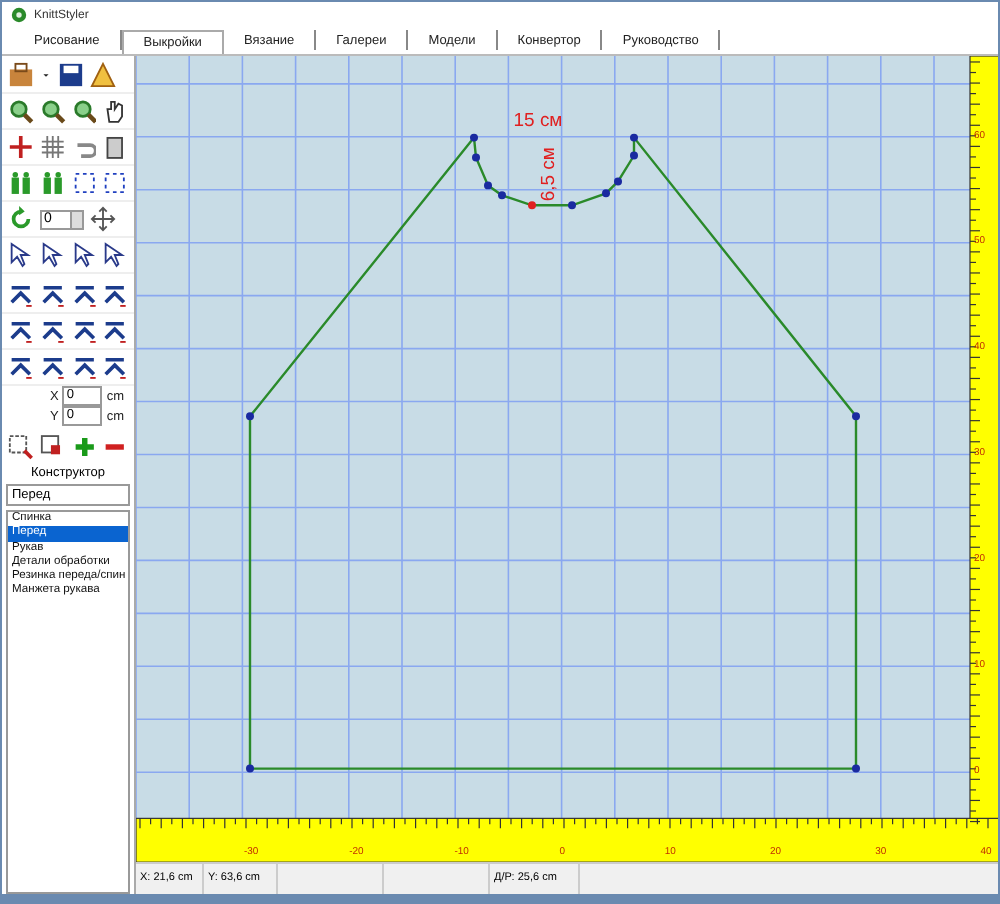  I want to click on dimension-label: 6,5 см, so click(548, 174).